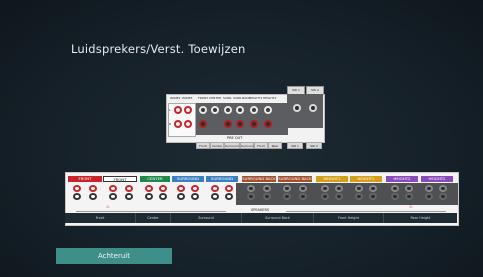 Image resolution: width=483 pixels, height=277 pixels. I want to click on channel-l-label: L, so click(170, 110).